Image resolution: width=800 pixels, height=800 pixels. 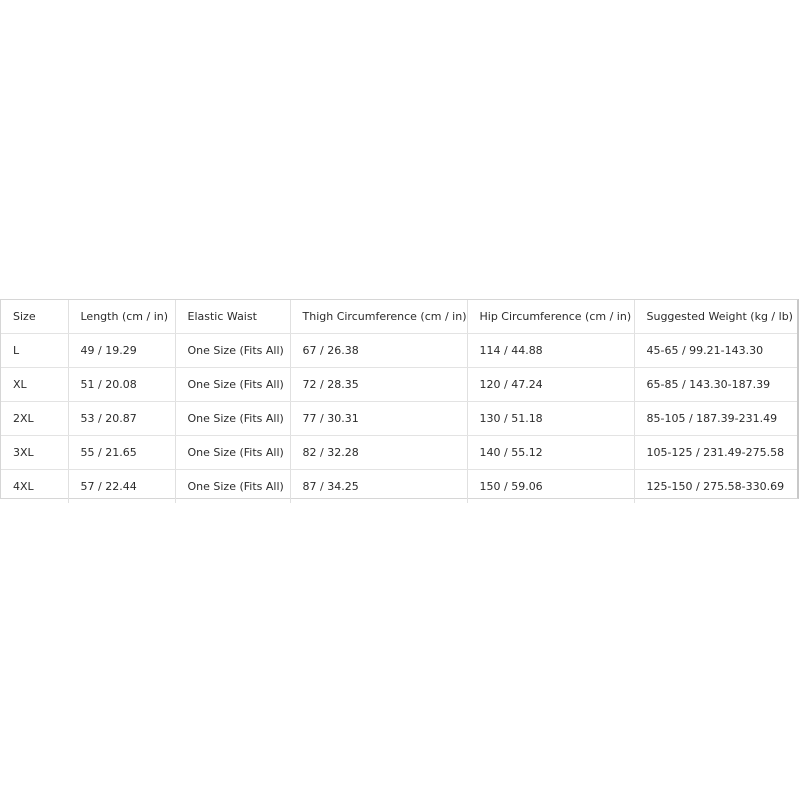 What do you see at coordinates (233, 317) in the screenshot?
I see `header-elastic-waist: Elastic Waist` at bounding box center [233, 317].